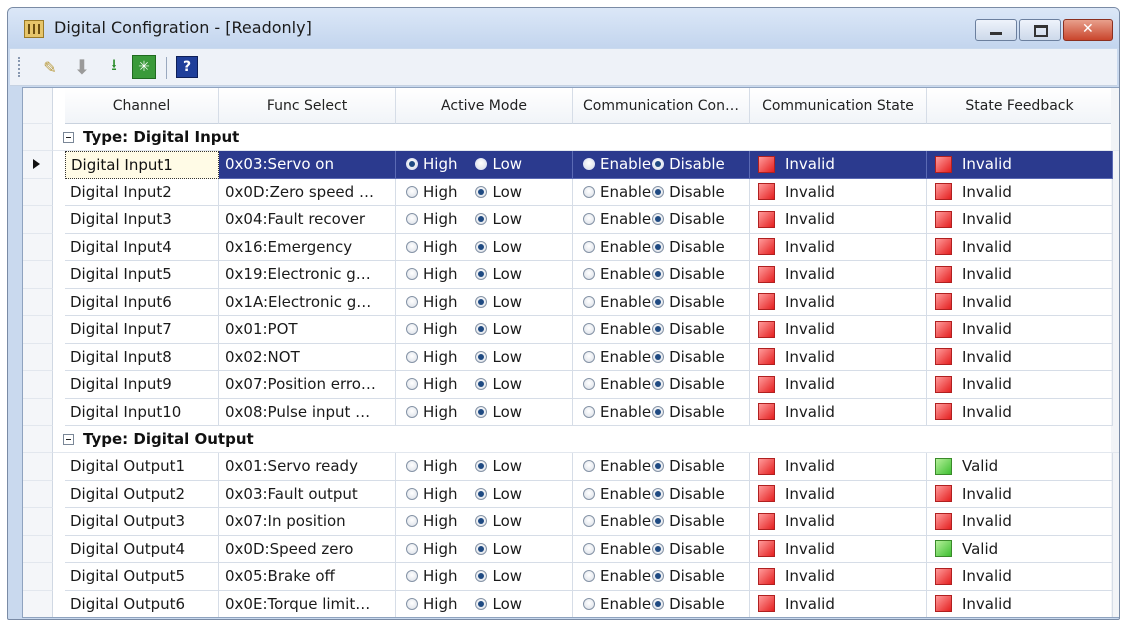  What do you see at coordinates (142, 302) in the screenshot?
I see `channel-cell: Digital Input6` at bounding box center [142, 302].